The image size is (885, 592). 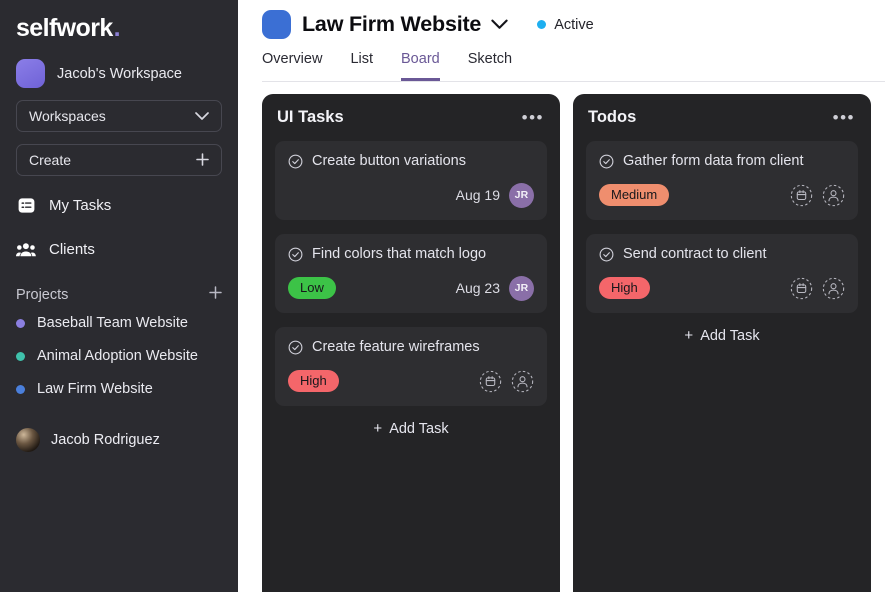 I want to click on people-icon, so click(x=26, y=249).